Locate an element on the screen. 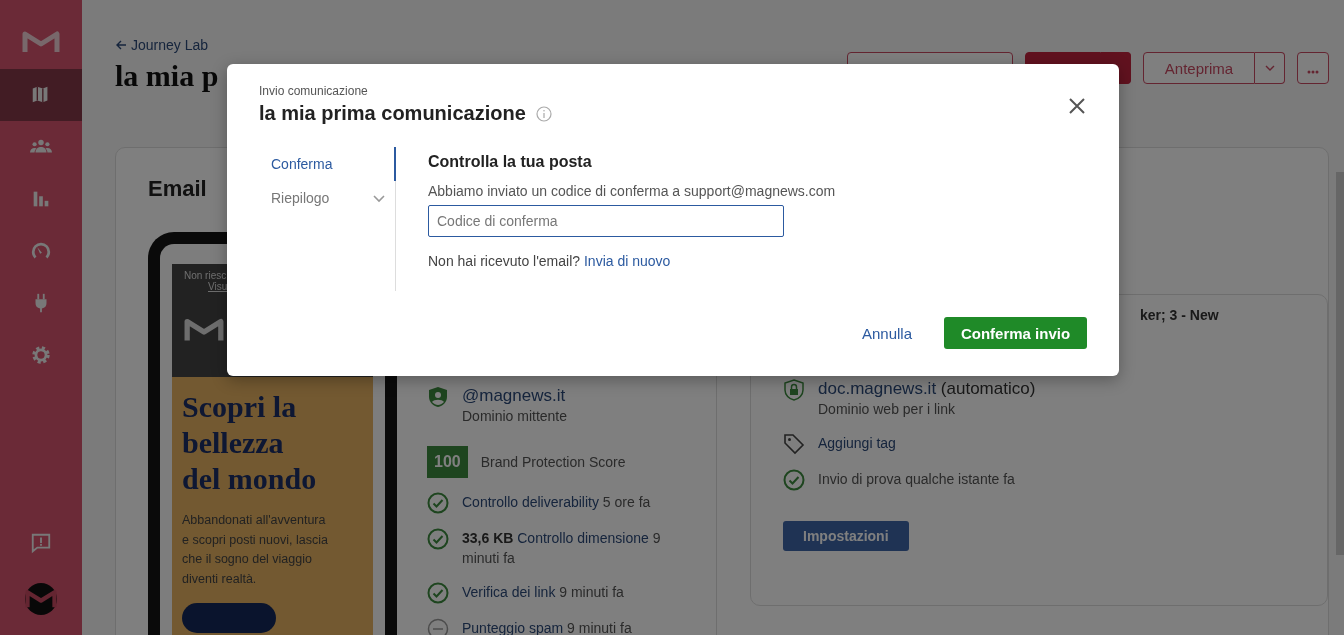 The image size is (1344, 635). settings-button: Impostazioni is located at coordinates (846, 536).